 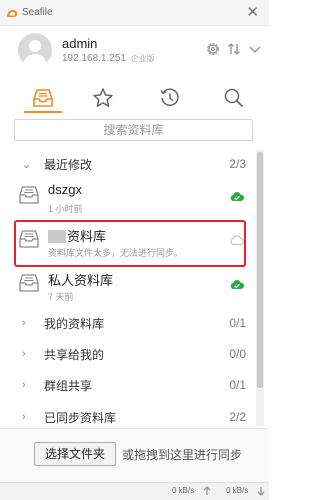 I want to click on repo-item: dszgx 1 小时前, so click(x=131, y=199).